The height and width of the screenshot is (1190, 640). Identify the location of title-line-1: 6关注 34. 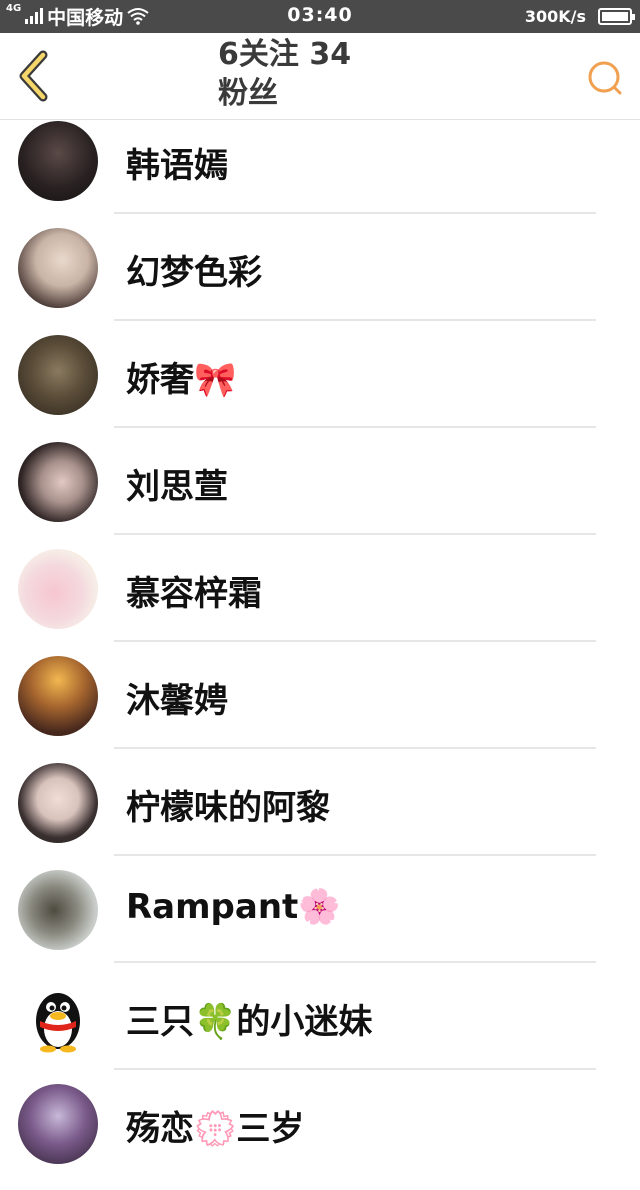
(285, 54).